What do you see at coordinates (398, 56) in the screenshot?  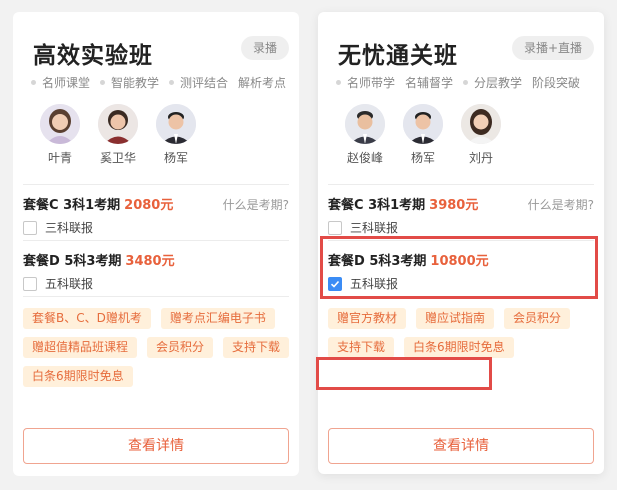 I see `course-title: 无忧通关班` at bounding box center [398, 56].